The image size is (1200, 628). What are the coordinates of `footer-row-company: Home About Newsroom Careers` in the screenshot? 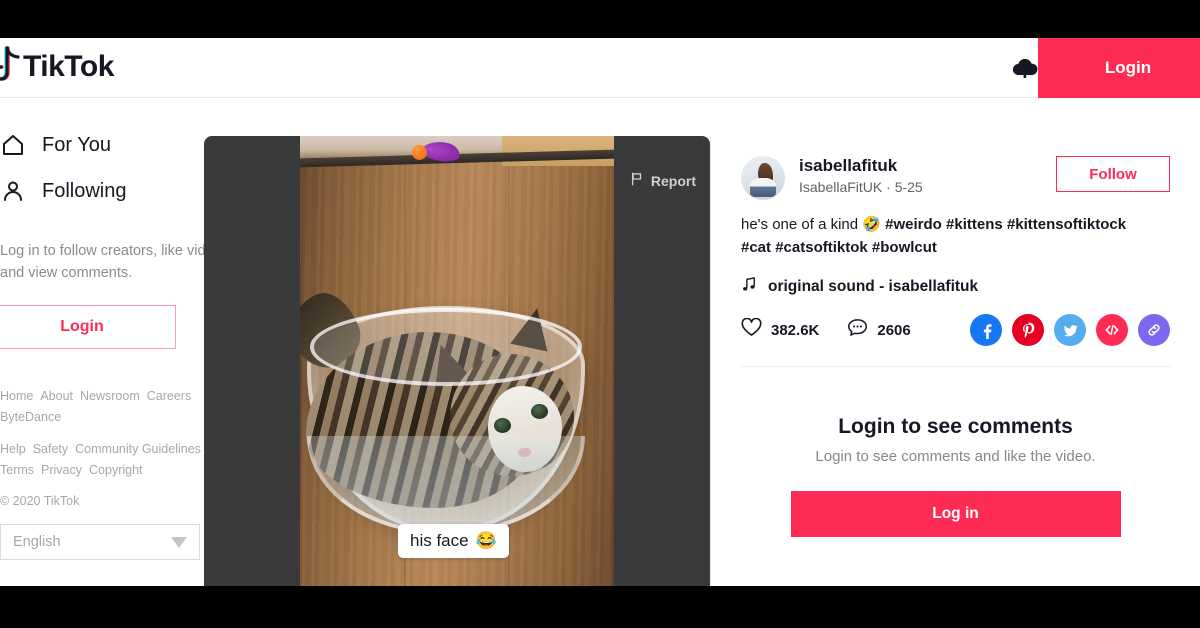 It's located at (95, 396).